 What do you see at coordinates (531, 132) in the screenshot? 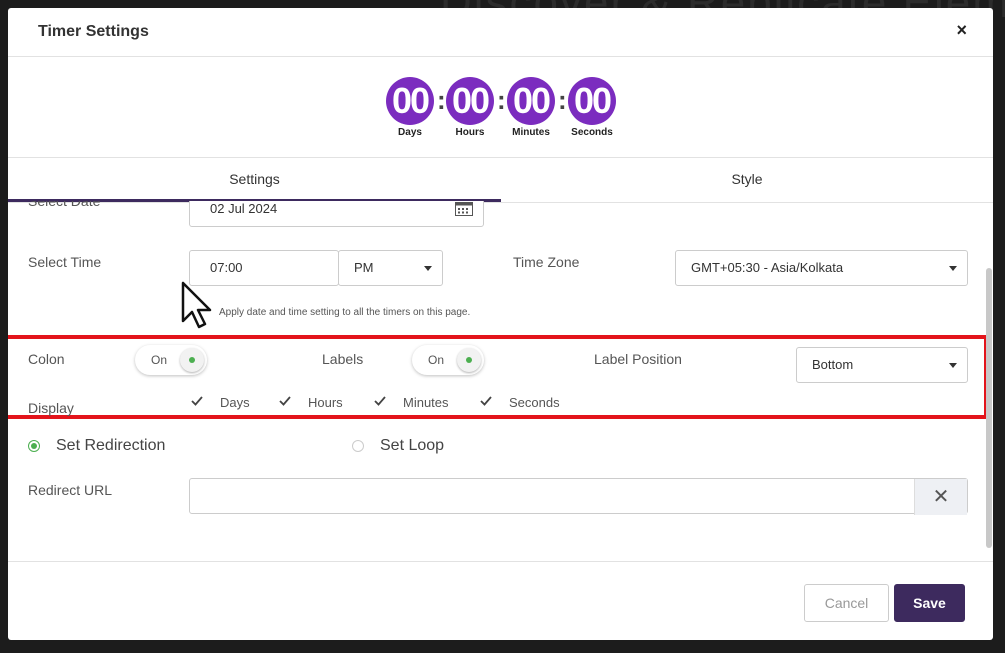
I see `timer-unit-label: Minutes` at bounding box center [531, 132].